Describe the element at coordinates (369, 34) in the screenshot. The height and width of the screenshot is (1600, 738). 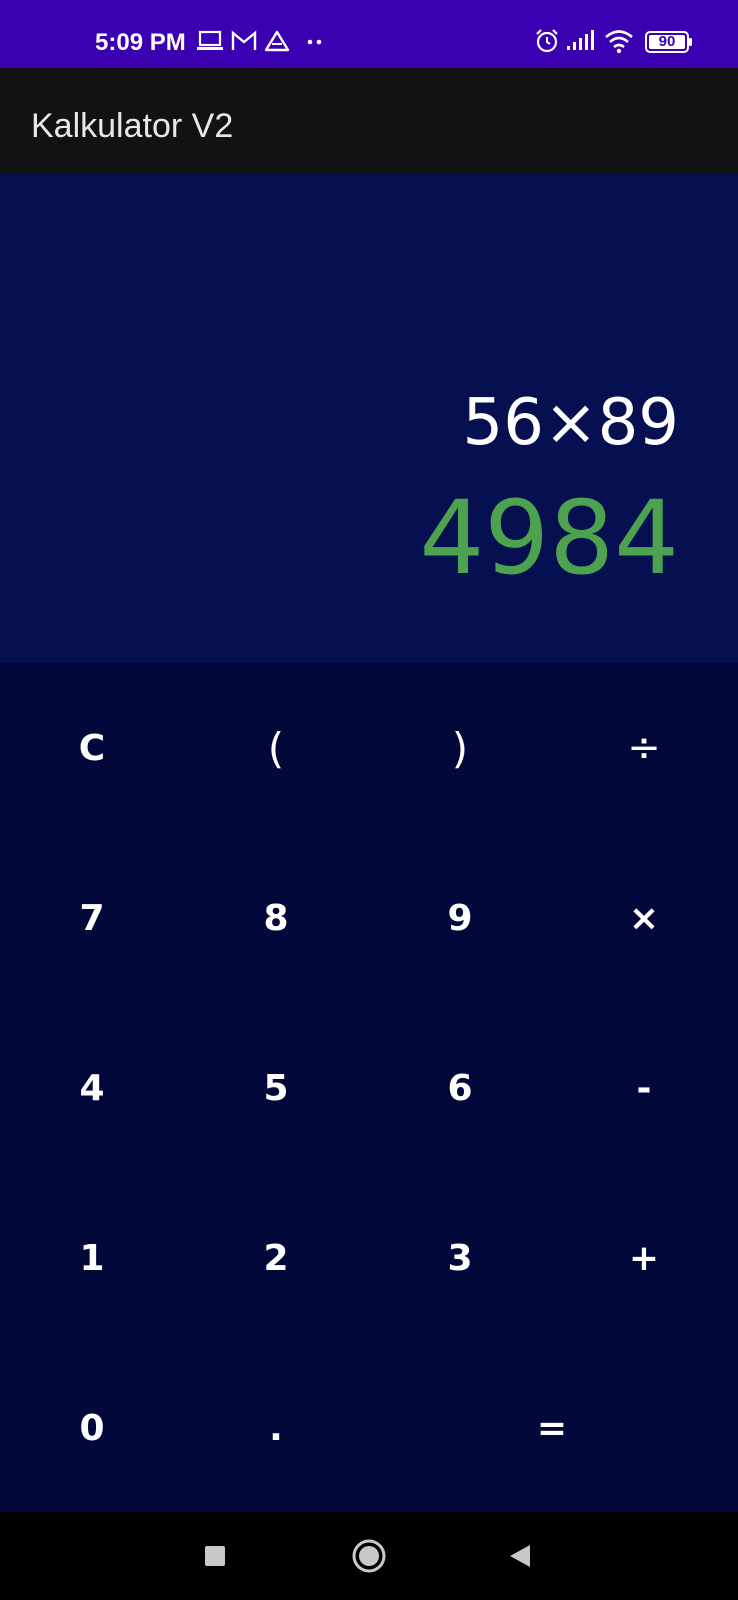
I see `status-bar: 5:09 PM 90` at that location.